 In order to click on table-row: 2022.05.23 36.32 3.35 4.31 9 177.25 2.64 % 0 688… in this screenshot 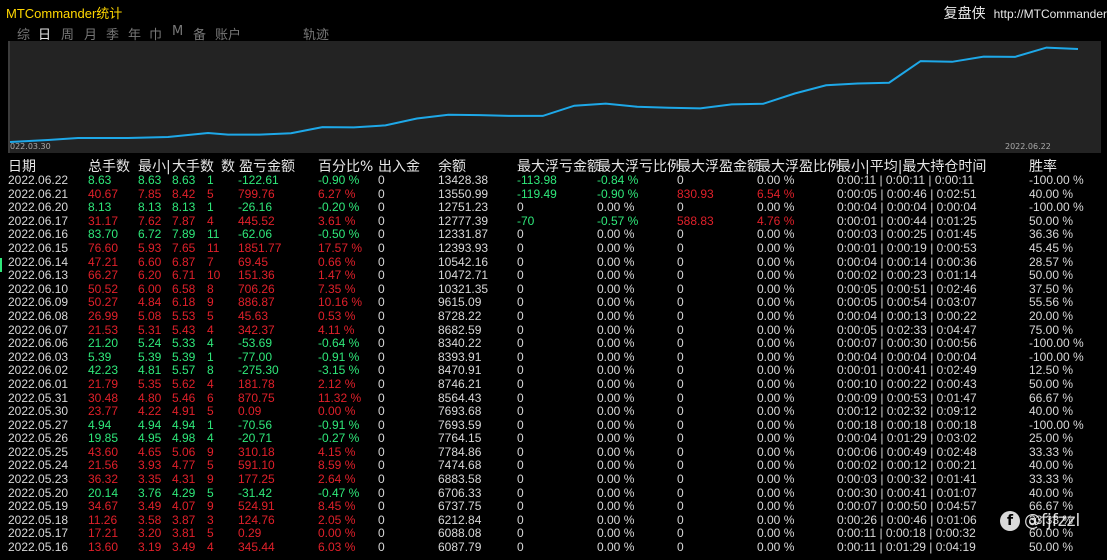, I will do `click(553, 479)`.